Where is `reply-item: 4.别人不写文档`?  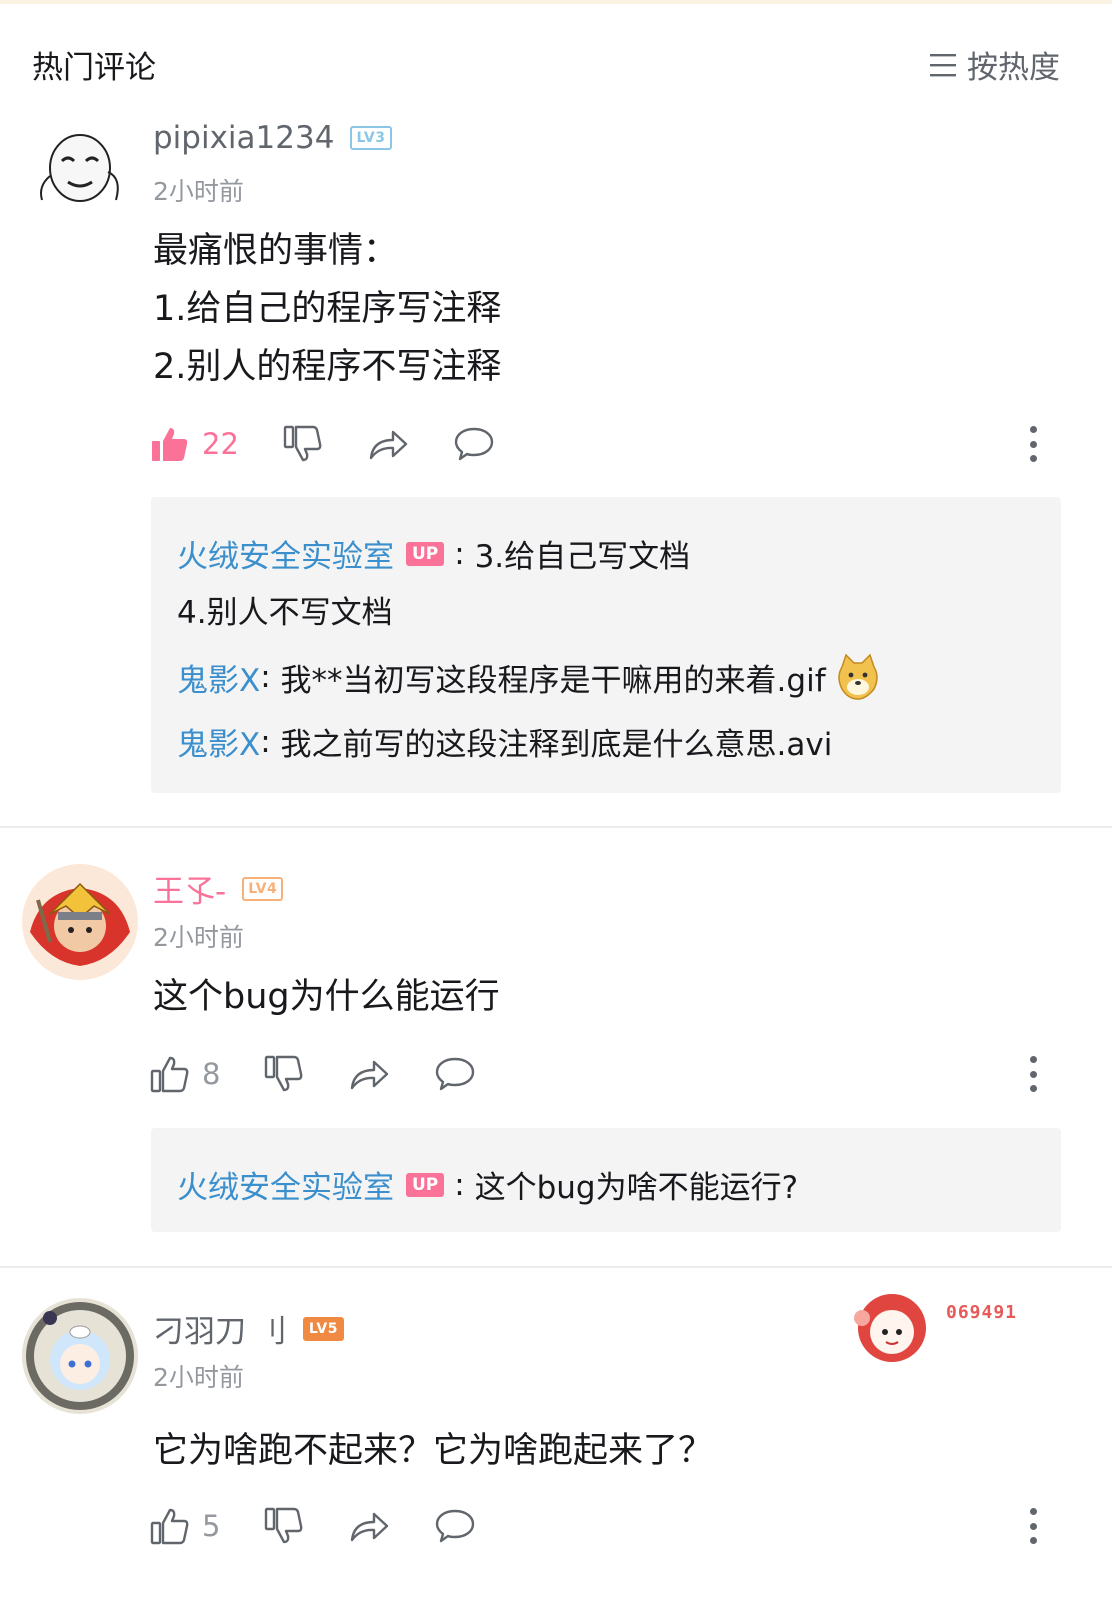
reply-item: 4.别人不写文档 is located at coordinates (285, 609).